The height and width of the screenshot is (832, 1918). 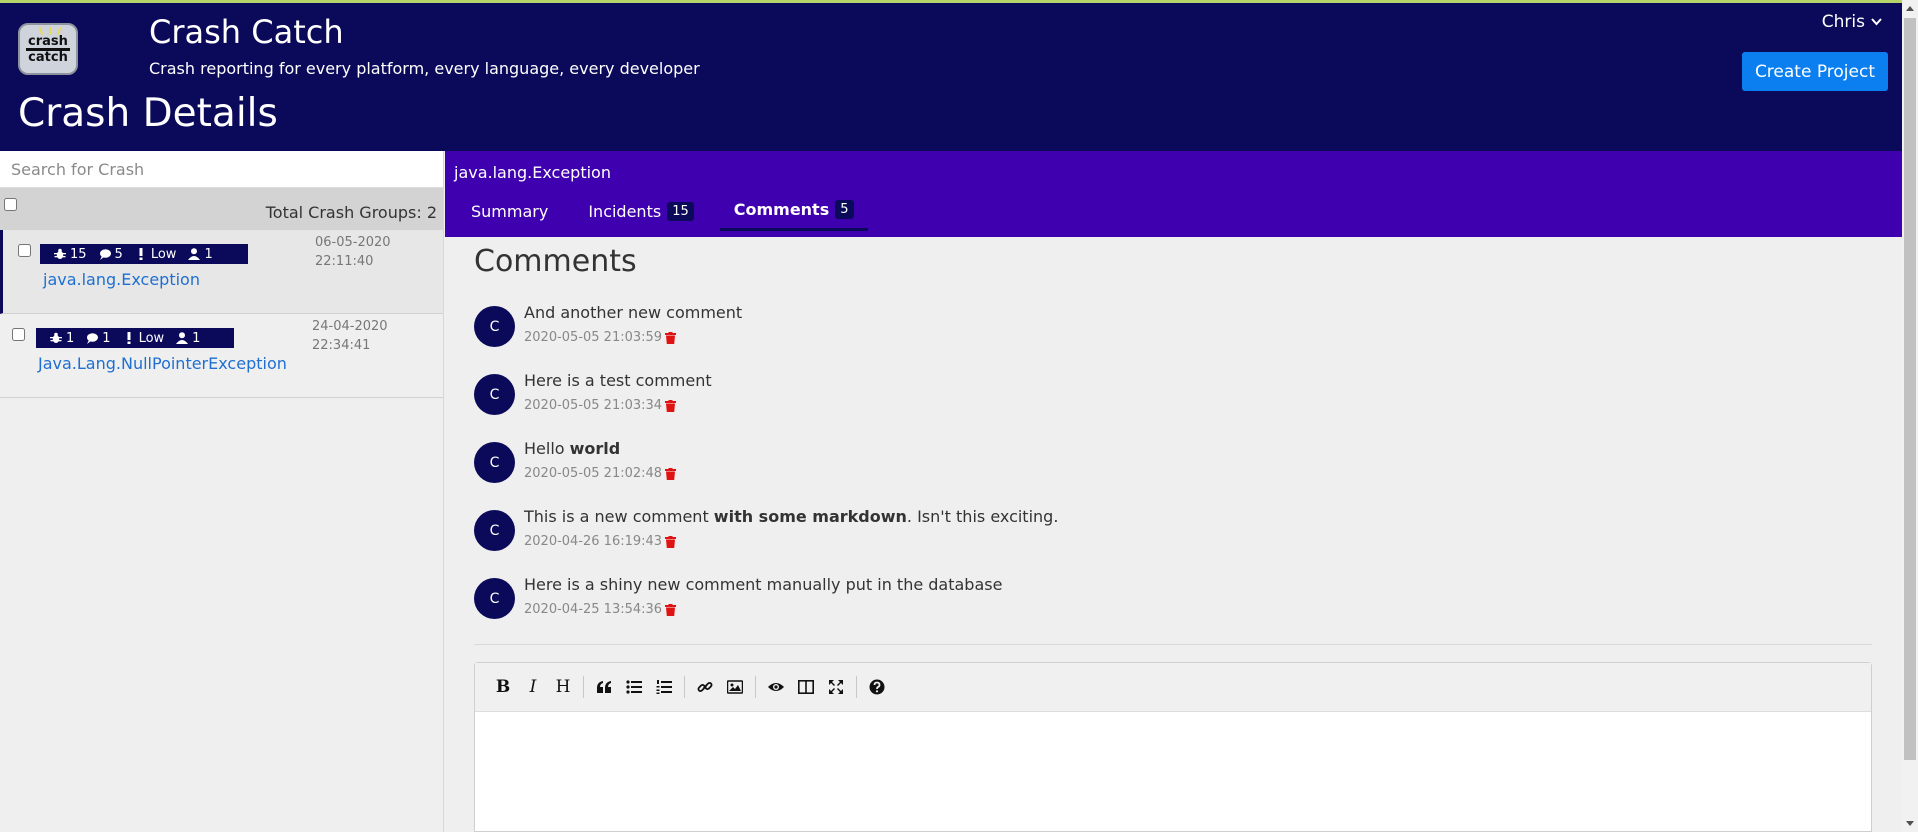 I want to click on comment-text: And another new comment, so click(x=633, y=312).